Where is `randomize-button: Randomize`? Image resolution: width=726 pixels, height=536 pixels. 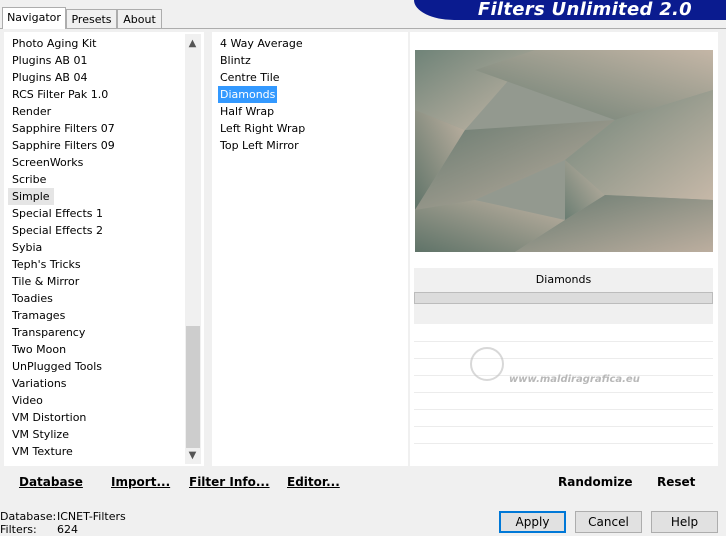
randomize-button: Randomize is located at coordinates (595, 482).